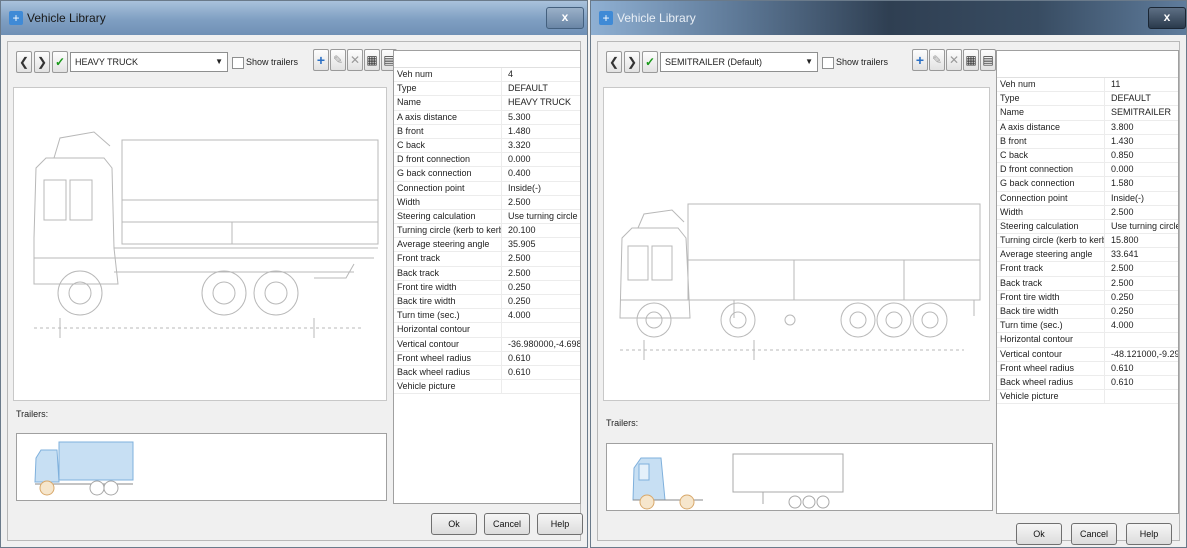 Image resolution: width=1187 pixels, height=548 pixels. What do you see at coordinates (1087, 85) in the screenshot?
I see `property-row: Veh num 11` at bounding box center [1087, 85].